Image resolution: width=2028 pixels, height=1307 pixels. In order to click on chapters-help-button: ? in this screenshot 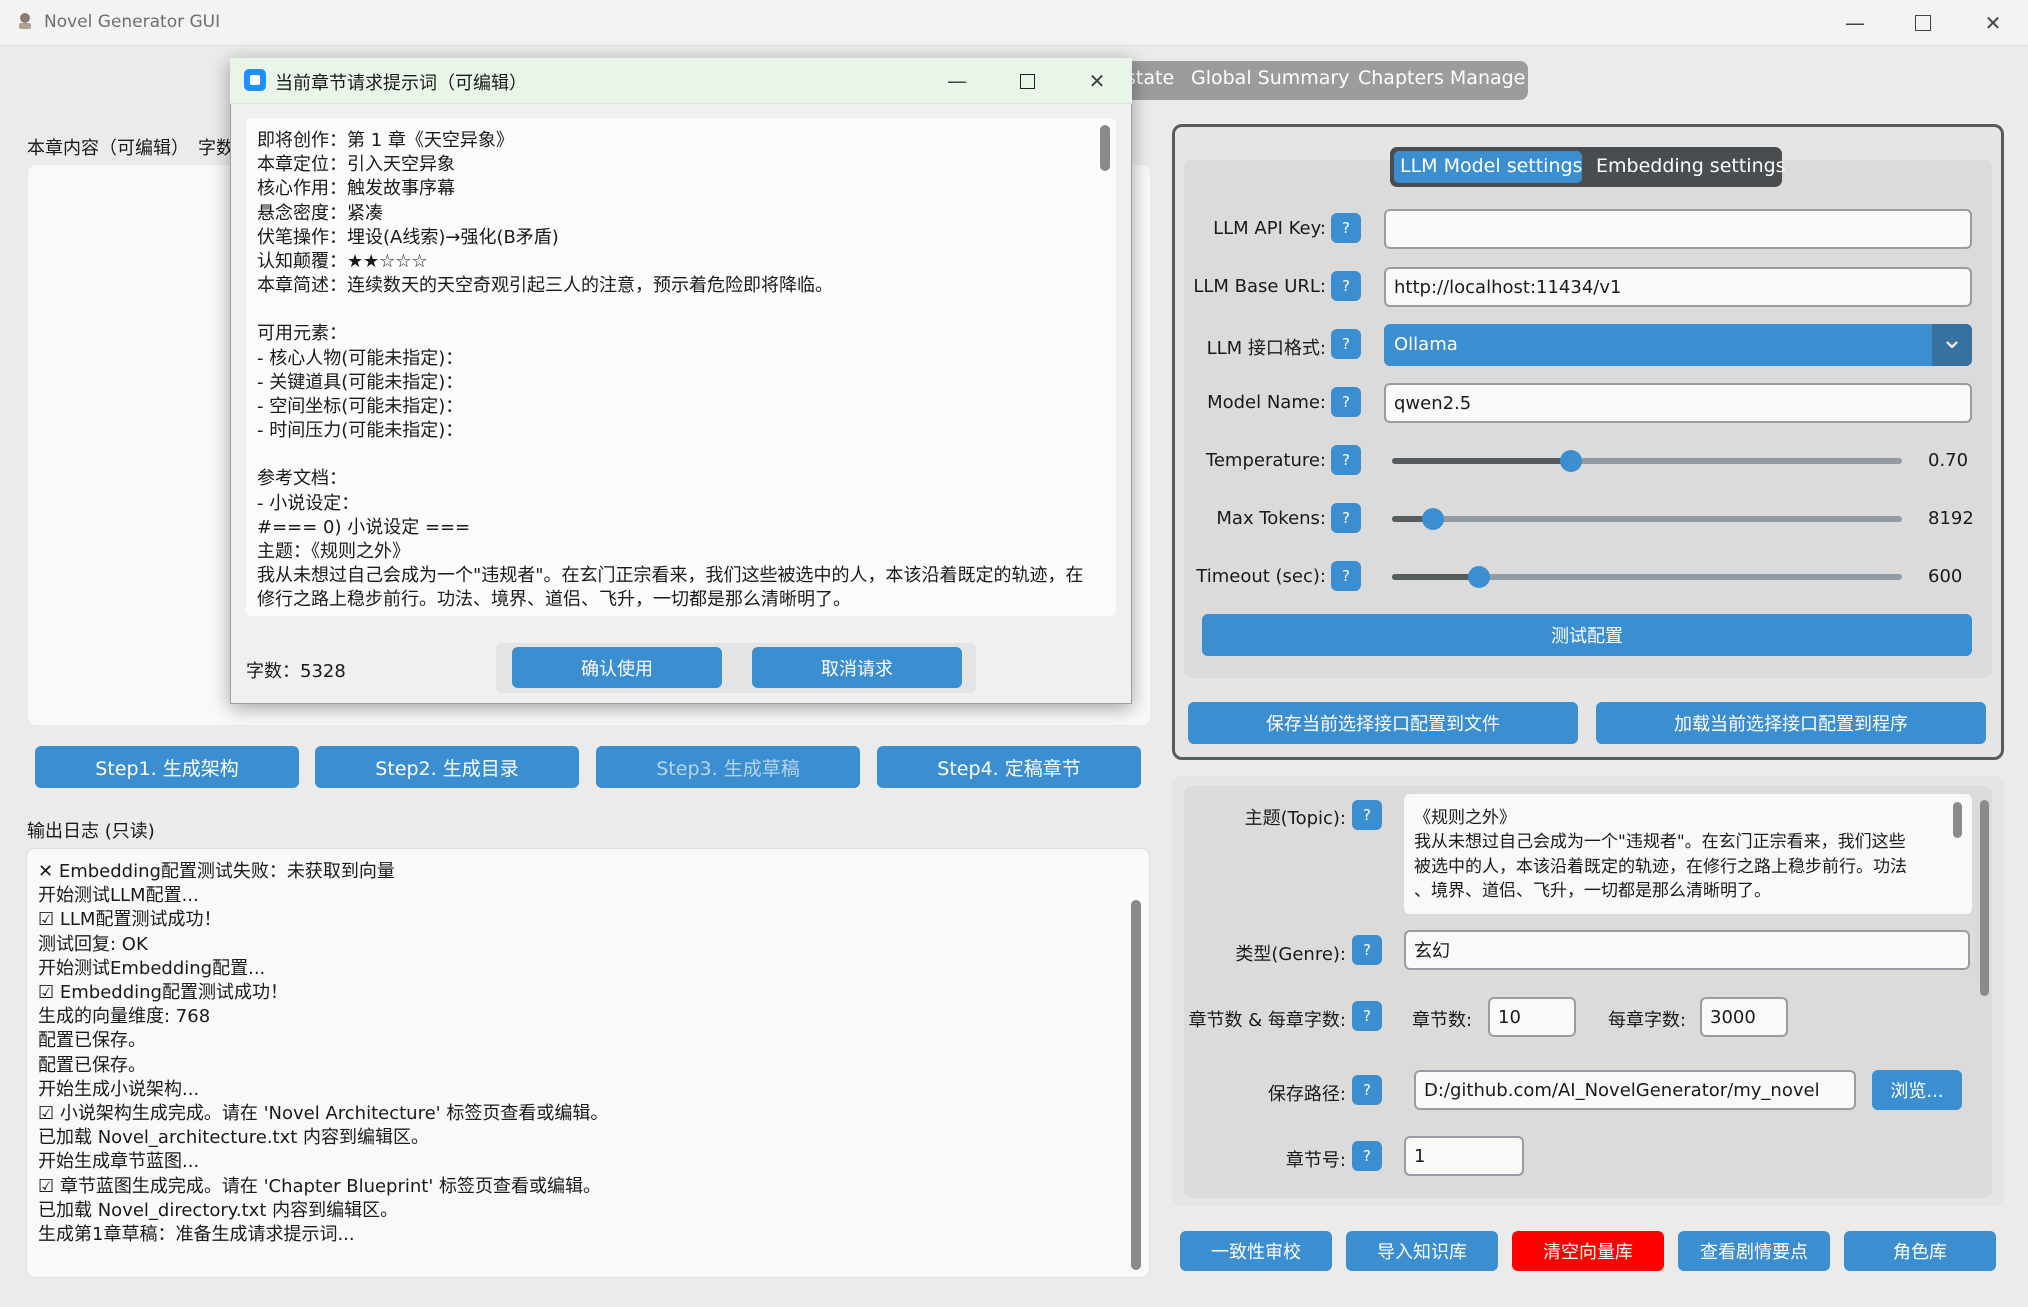, I will do `click(1367, 1016)`.